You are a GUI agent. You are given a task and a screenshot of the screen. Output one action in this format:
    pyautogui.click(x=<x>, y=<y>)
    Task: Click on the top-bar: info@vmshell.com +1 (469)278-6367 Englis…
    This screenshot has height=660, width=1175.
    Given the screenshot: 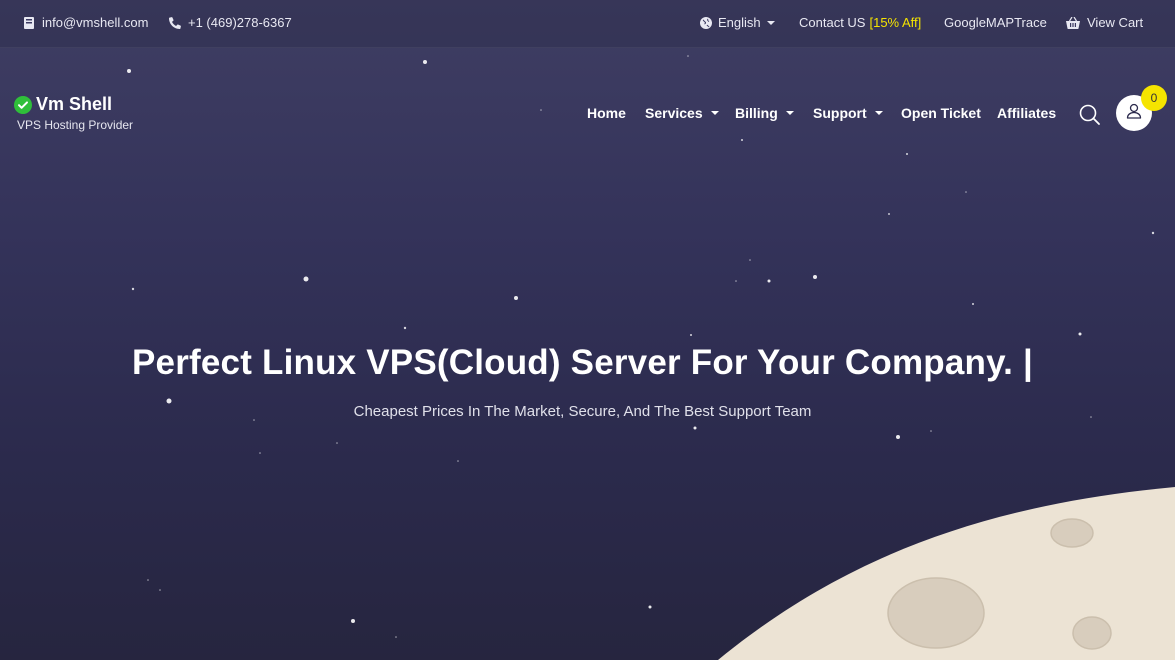 What is the action you would take?
    pyautogui.click(x=587, y=24)
    